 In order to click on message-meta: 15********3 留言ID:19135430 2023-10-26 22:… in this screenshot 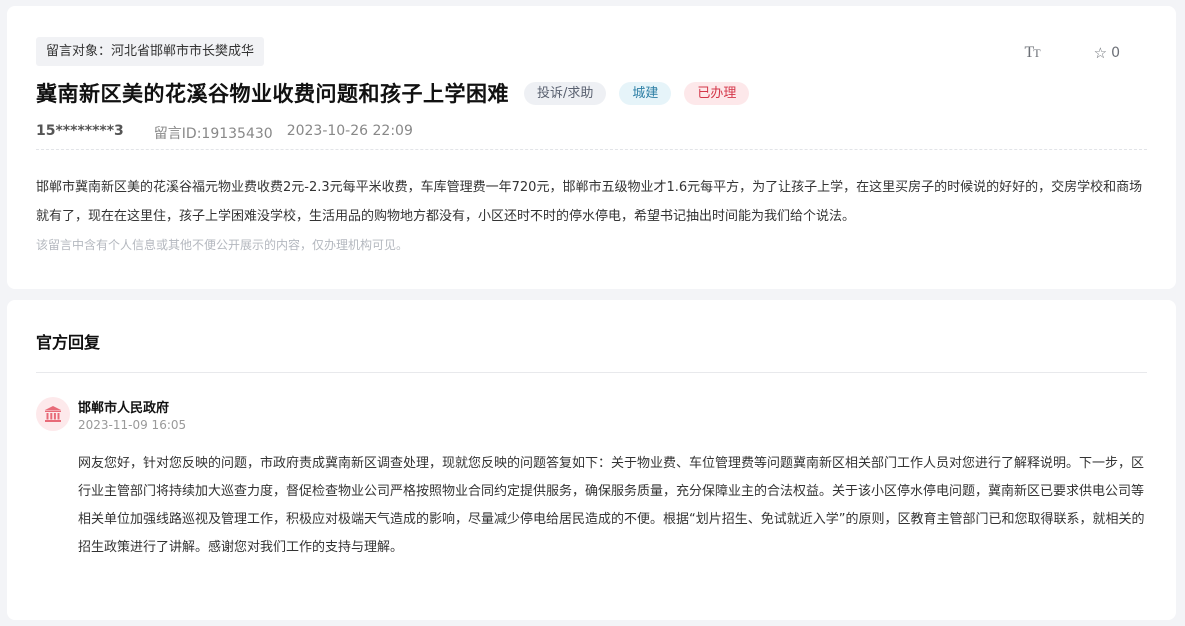, I will do `click(224, 133)`.